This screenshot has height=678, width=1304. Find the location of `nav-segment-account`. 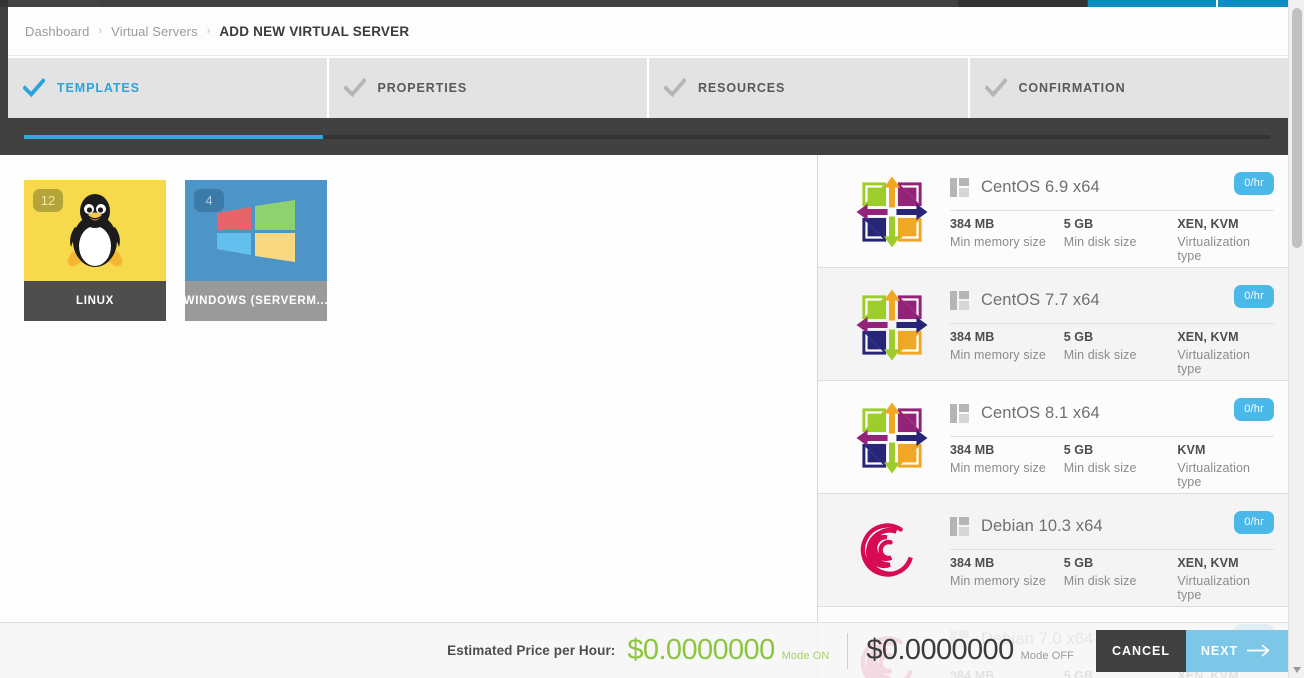

nav-segment-account is located at coordinates (1022, 3).